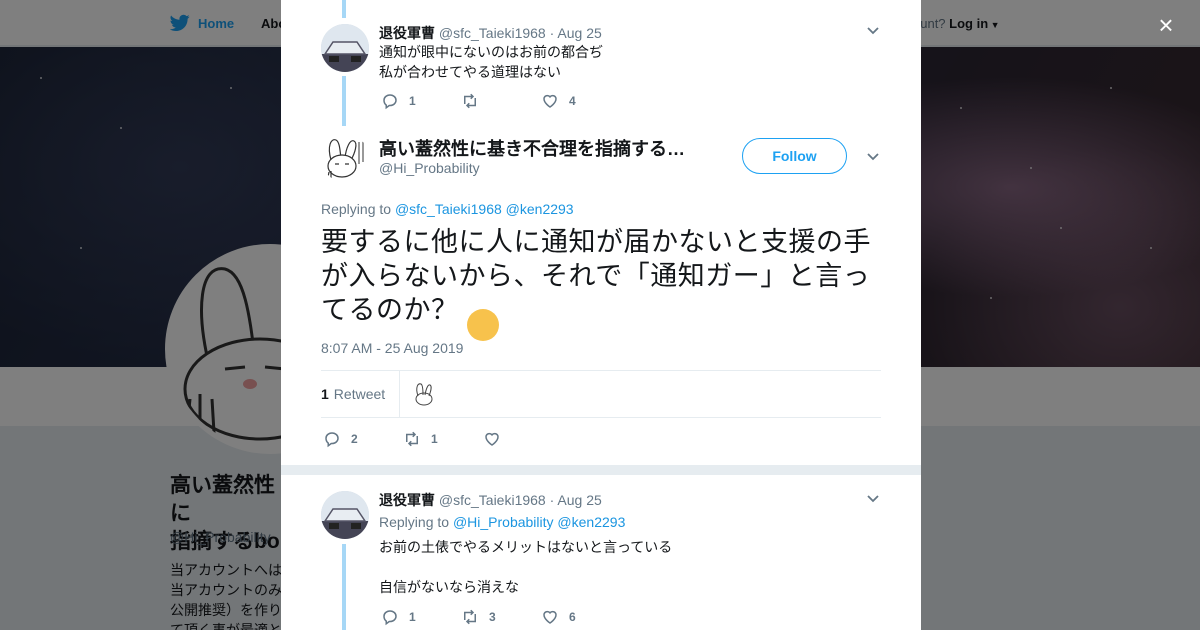  I want to click on replying-to: Replying to @sfc_Taieki1968 @ken2293, so click(447, 209).